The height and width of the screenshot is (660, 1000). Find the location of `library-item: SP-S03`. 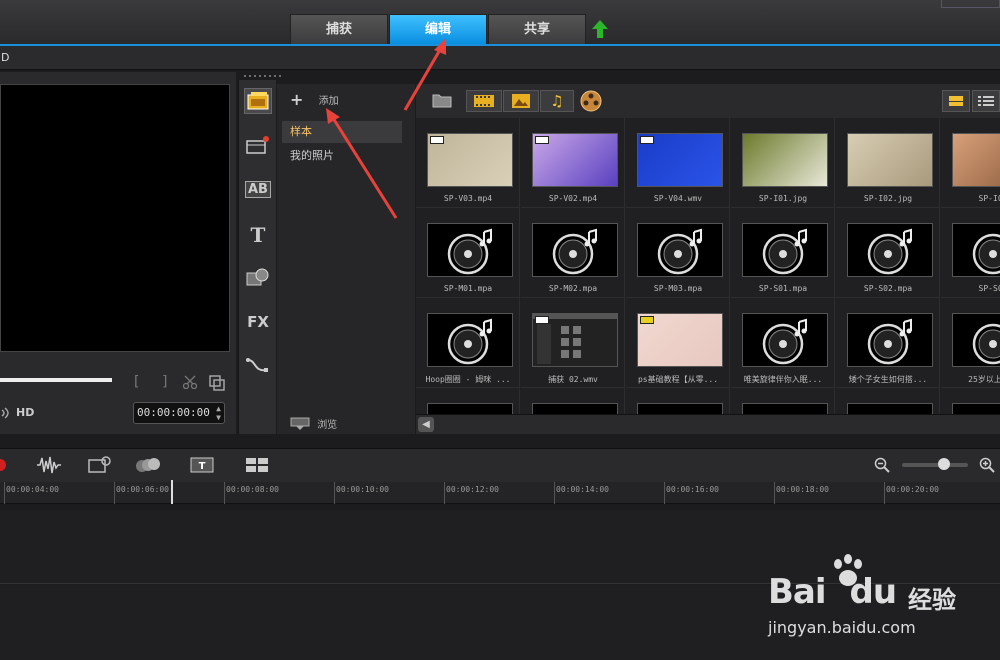

library-item: SP-S03 is located at coordinates (970, 253).